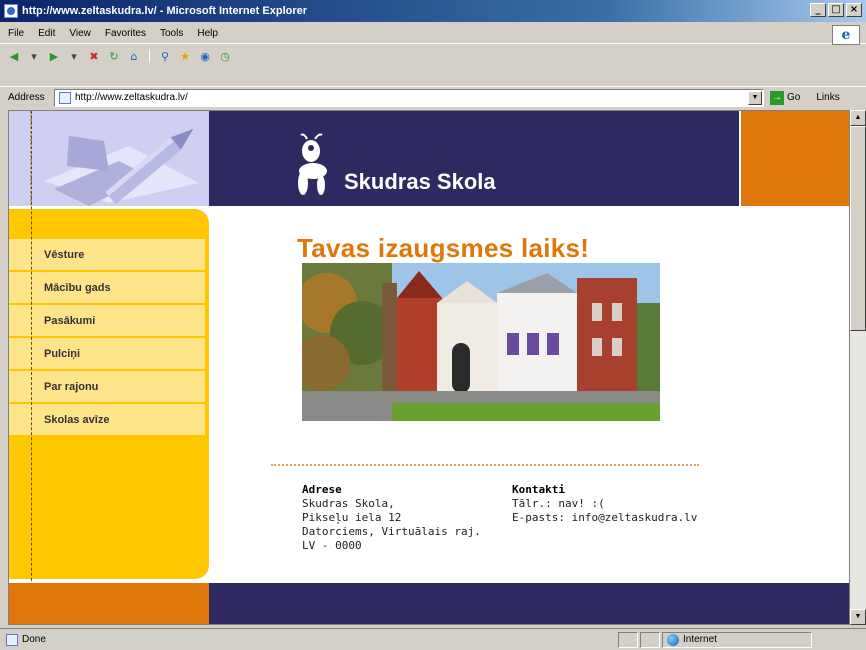 The height and width of the screenshot is (650, 866). Describe the element at coordinates (673, 639) in the screenshot. I see `globe-icon` at that location.